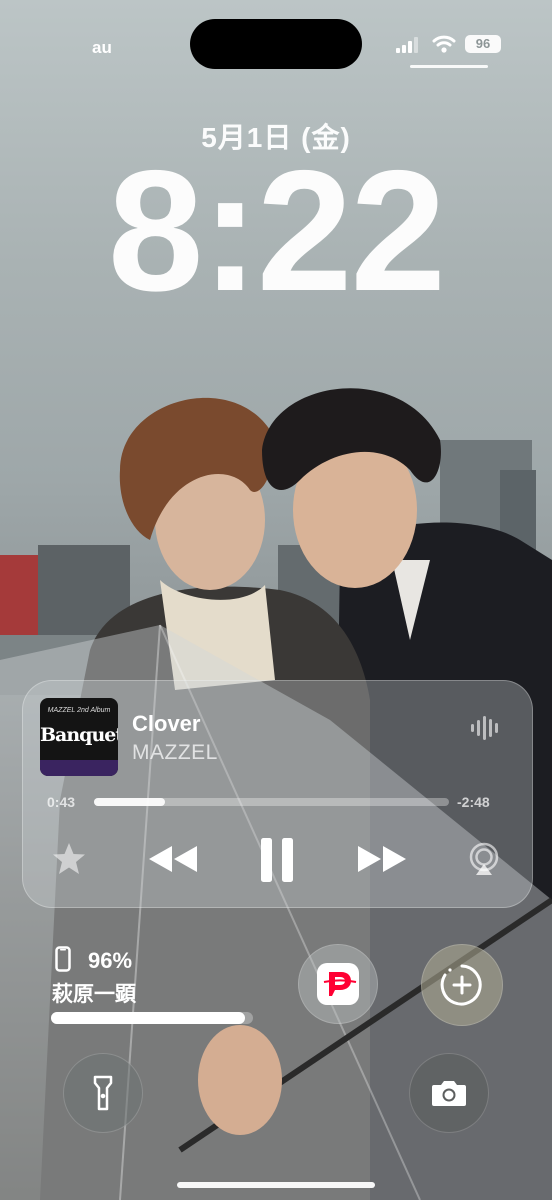  Describe the element at coordinates (102, 47) in the screenshot. I see `carrier-name: au` at that location.